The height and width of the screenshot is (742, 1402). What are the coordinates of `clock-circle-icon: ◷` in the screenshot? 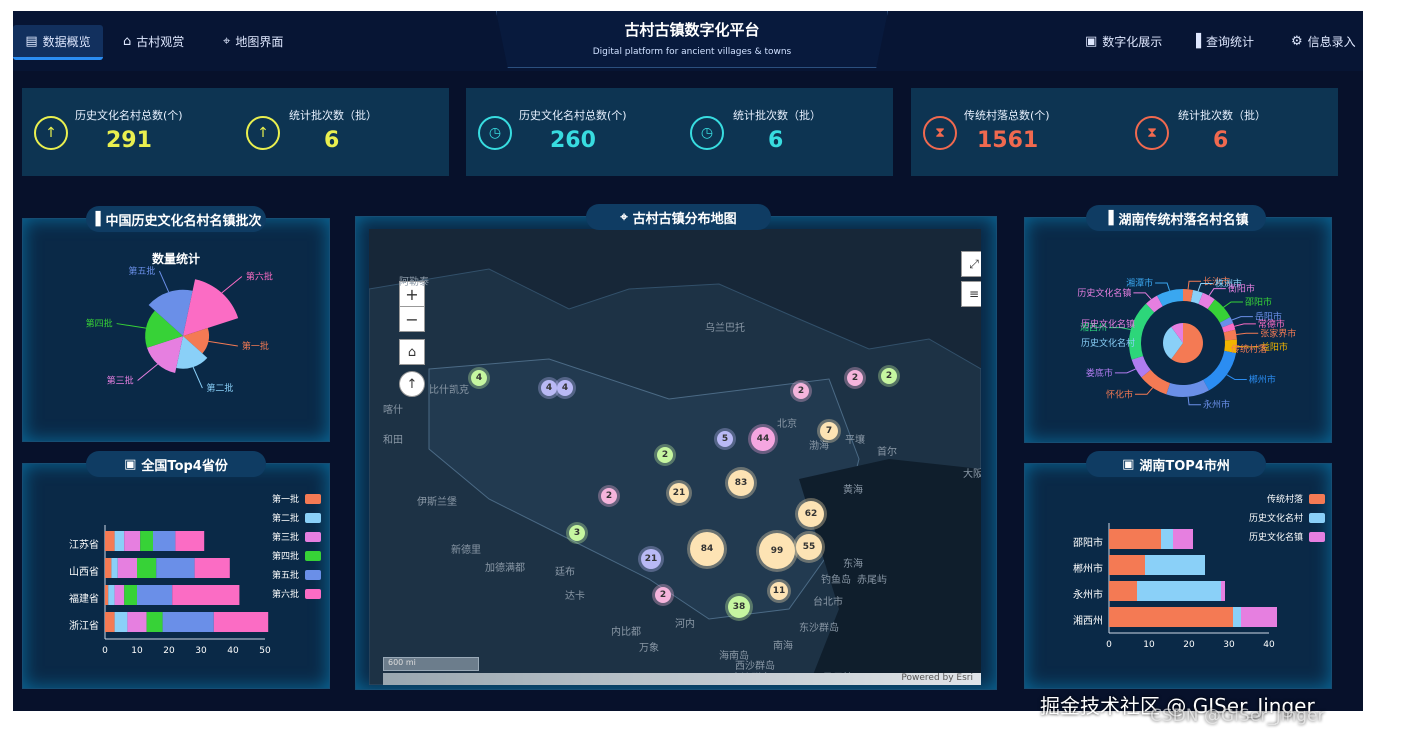 It's located at (707, 133).